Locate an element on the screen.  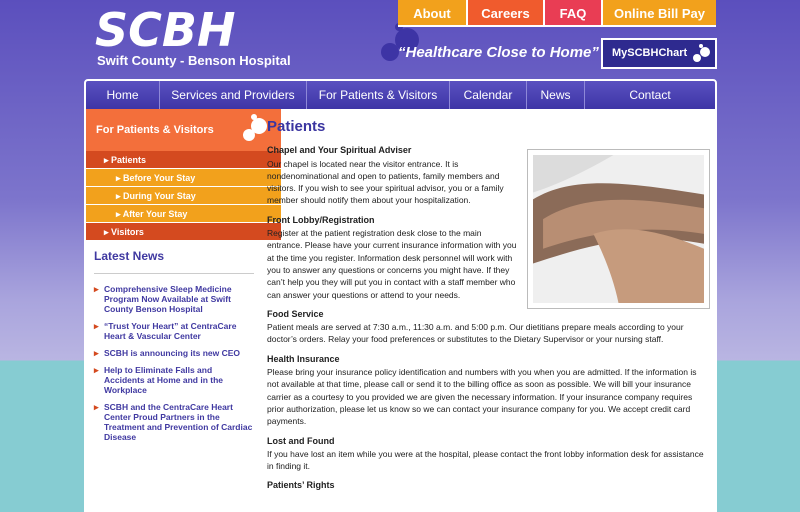
top-navigation: About Careers FAQ Online Bill Pay is located at coordinates (557, 13).